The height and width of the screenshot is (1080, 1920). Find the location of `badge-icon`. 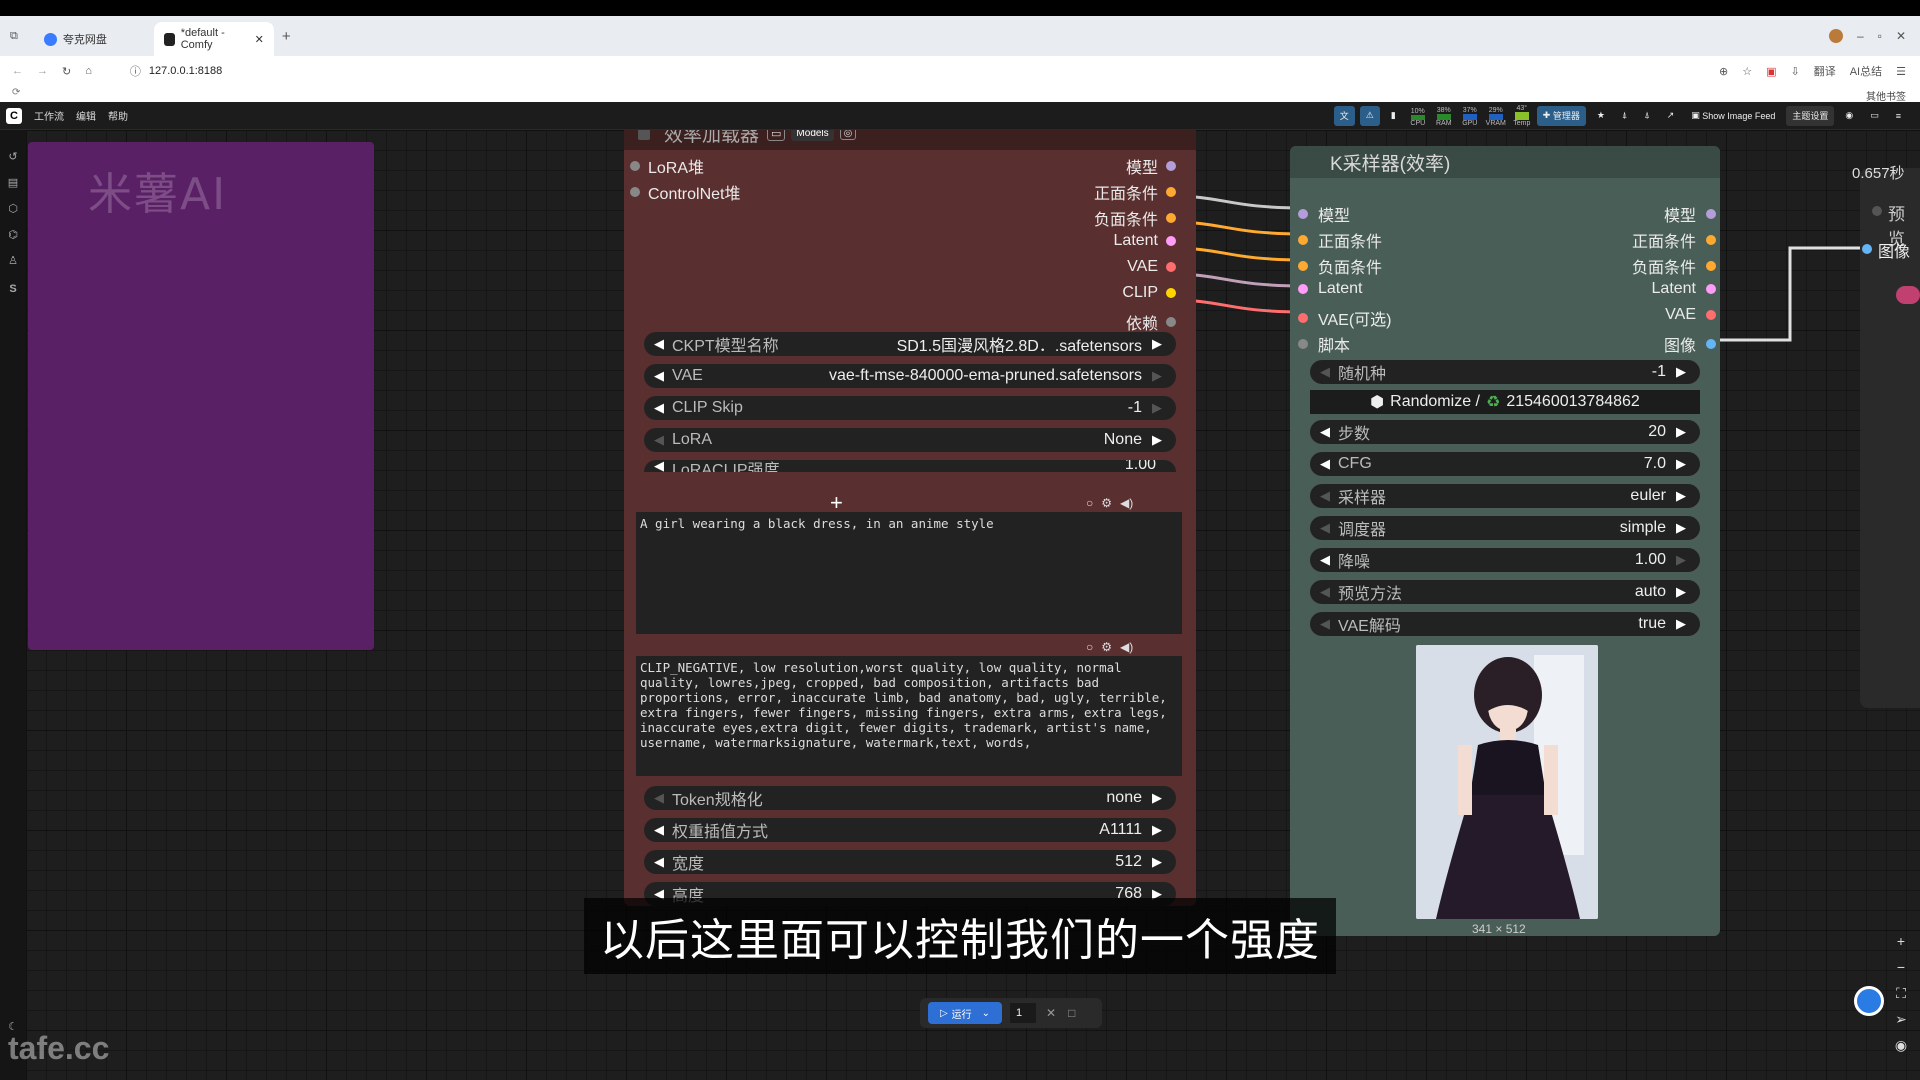

badge-icon is located at coordinates (1908, 295).